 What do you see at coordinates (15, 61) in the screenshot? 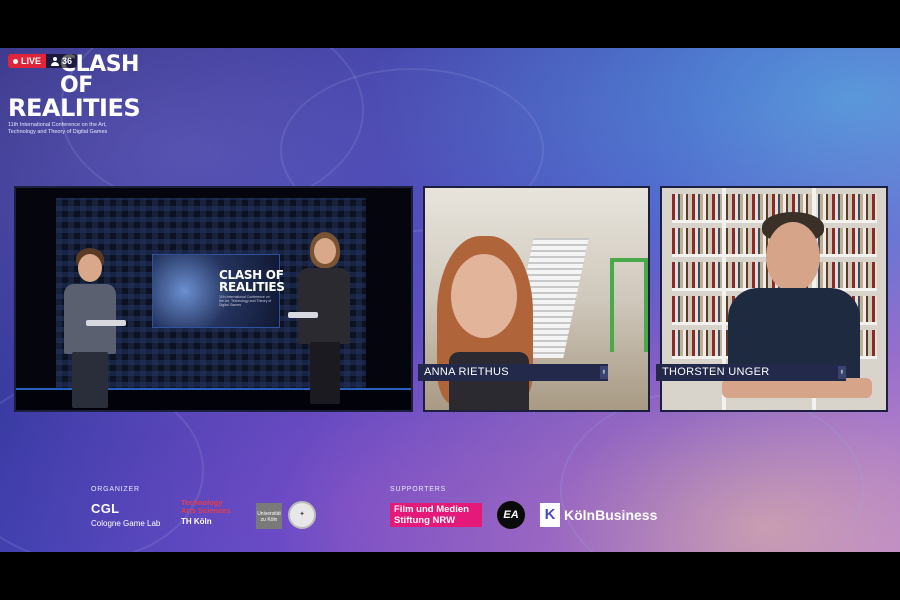
I see `live-dot-icon` at bounding box center [15, 61].